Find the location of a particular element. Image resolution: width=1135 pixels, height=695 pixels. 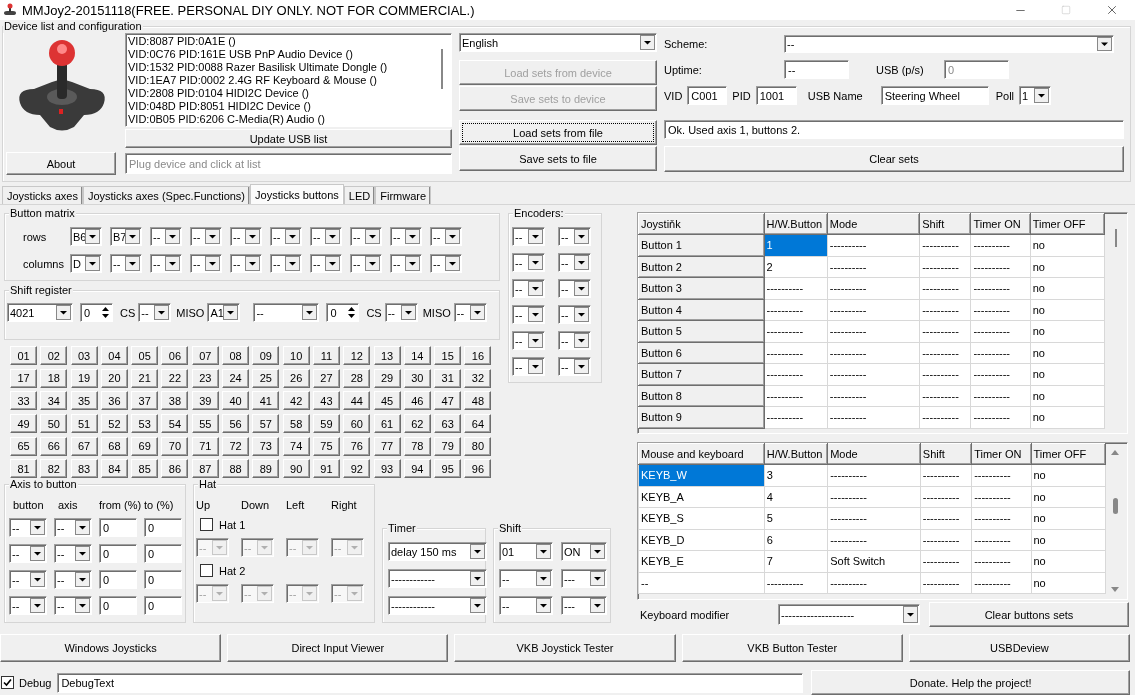

number-button: 56 is located at coordinates (236, 424).